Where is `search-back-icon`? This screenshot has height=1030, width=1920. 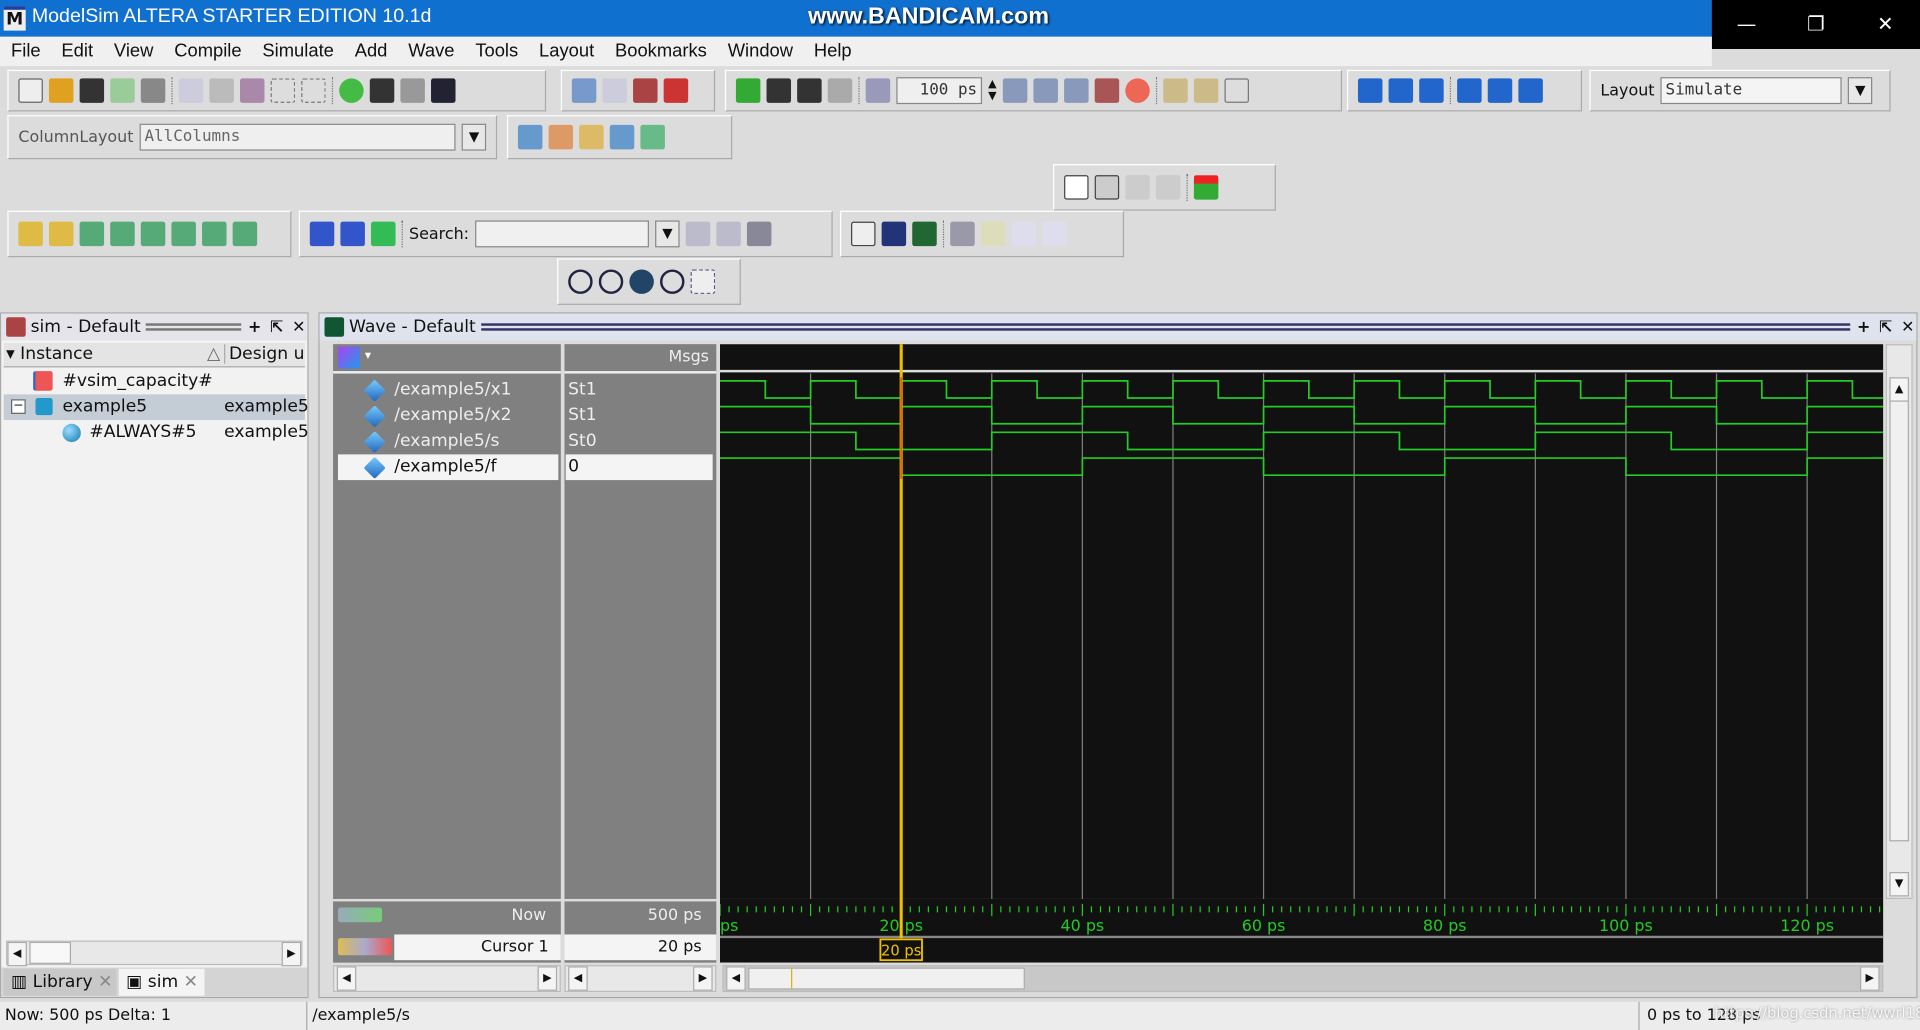
search-back-icon is located at coordinates (698, 234).